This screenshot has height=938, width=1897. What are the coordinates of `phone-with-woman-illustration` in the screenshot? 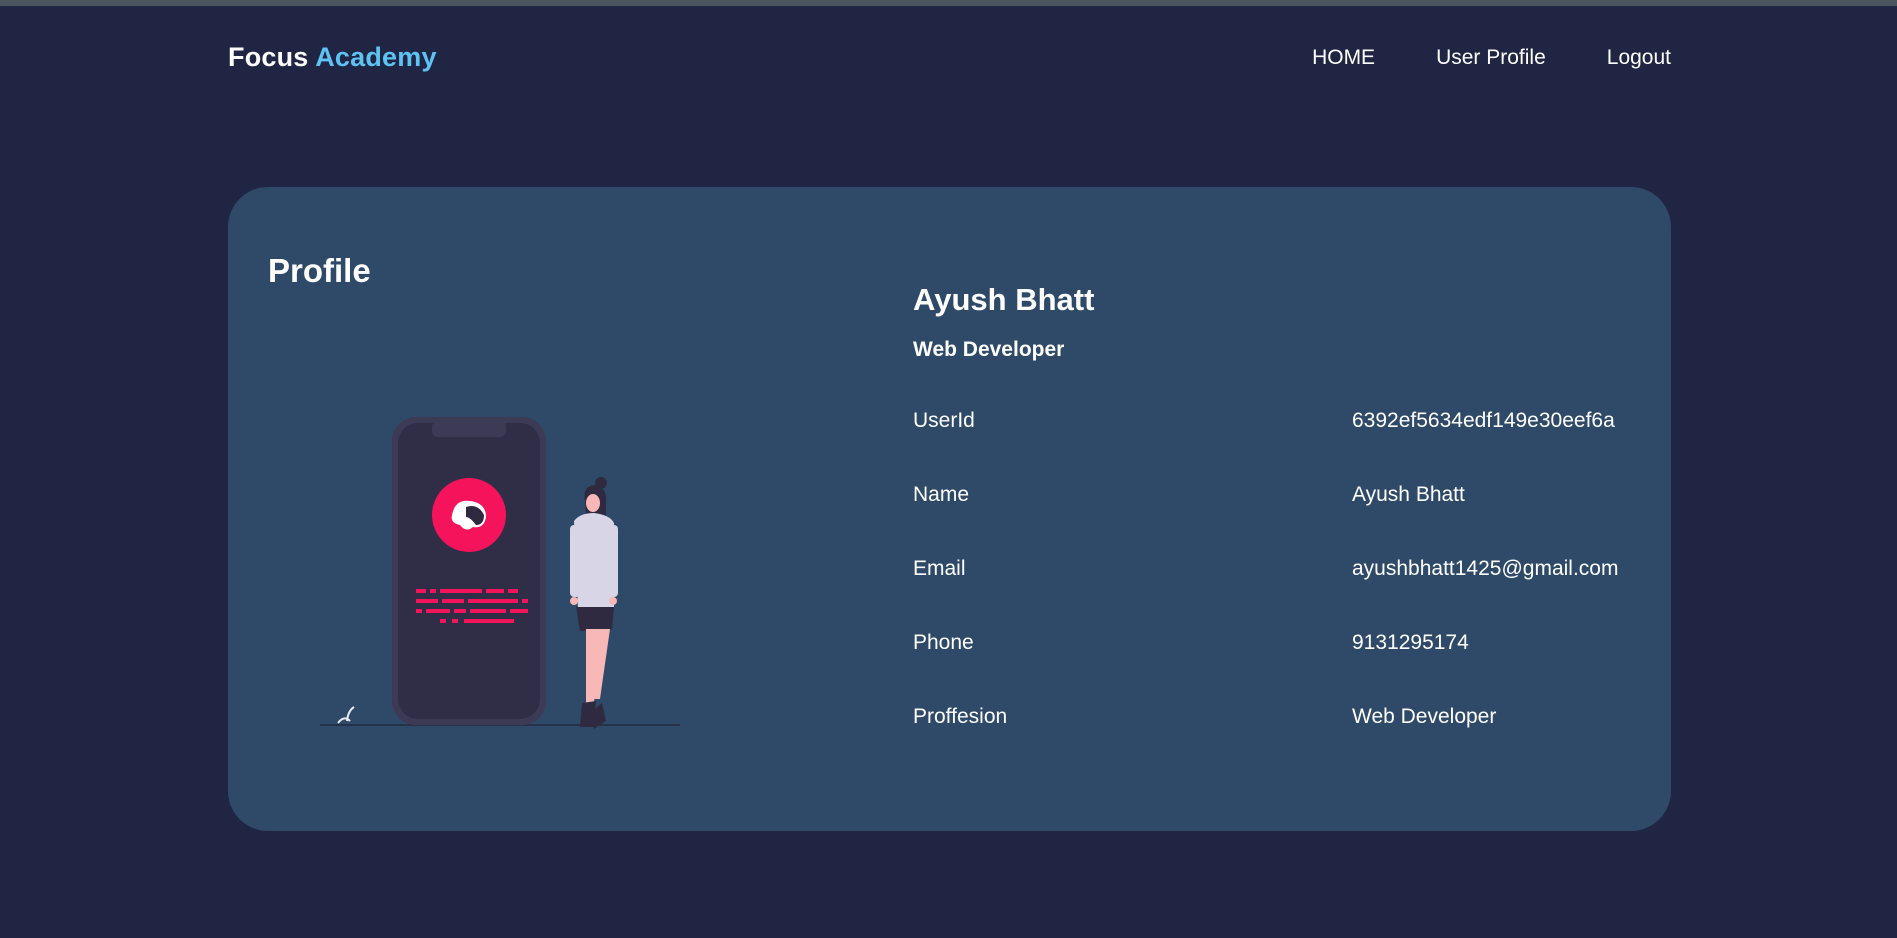 It's located at (500, 573).